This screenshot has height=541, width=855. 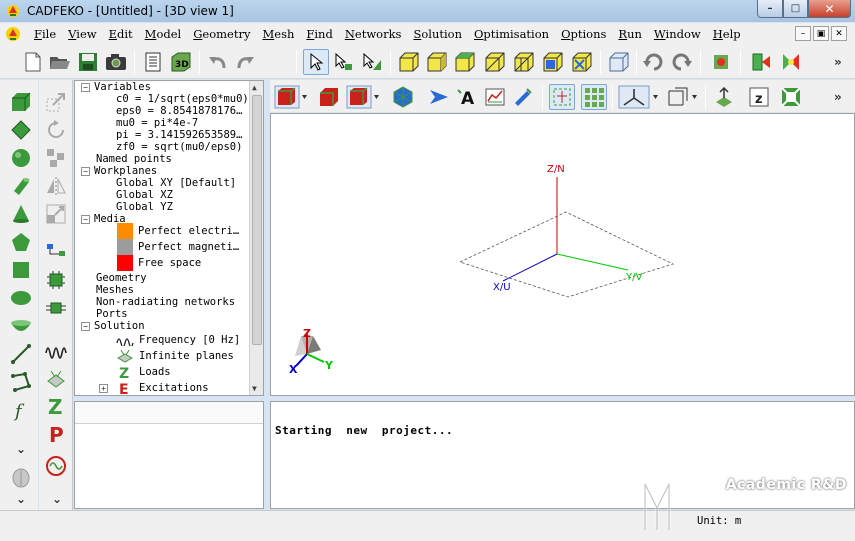 I want to click on chip-port-icon, so click(x=56, y=280).